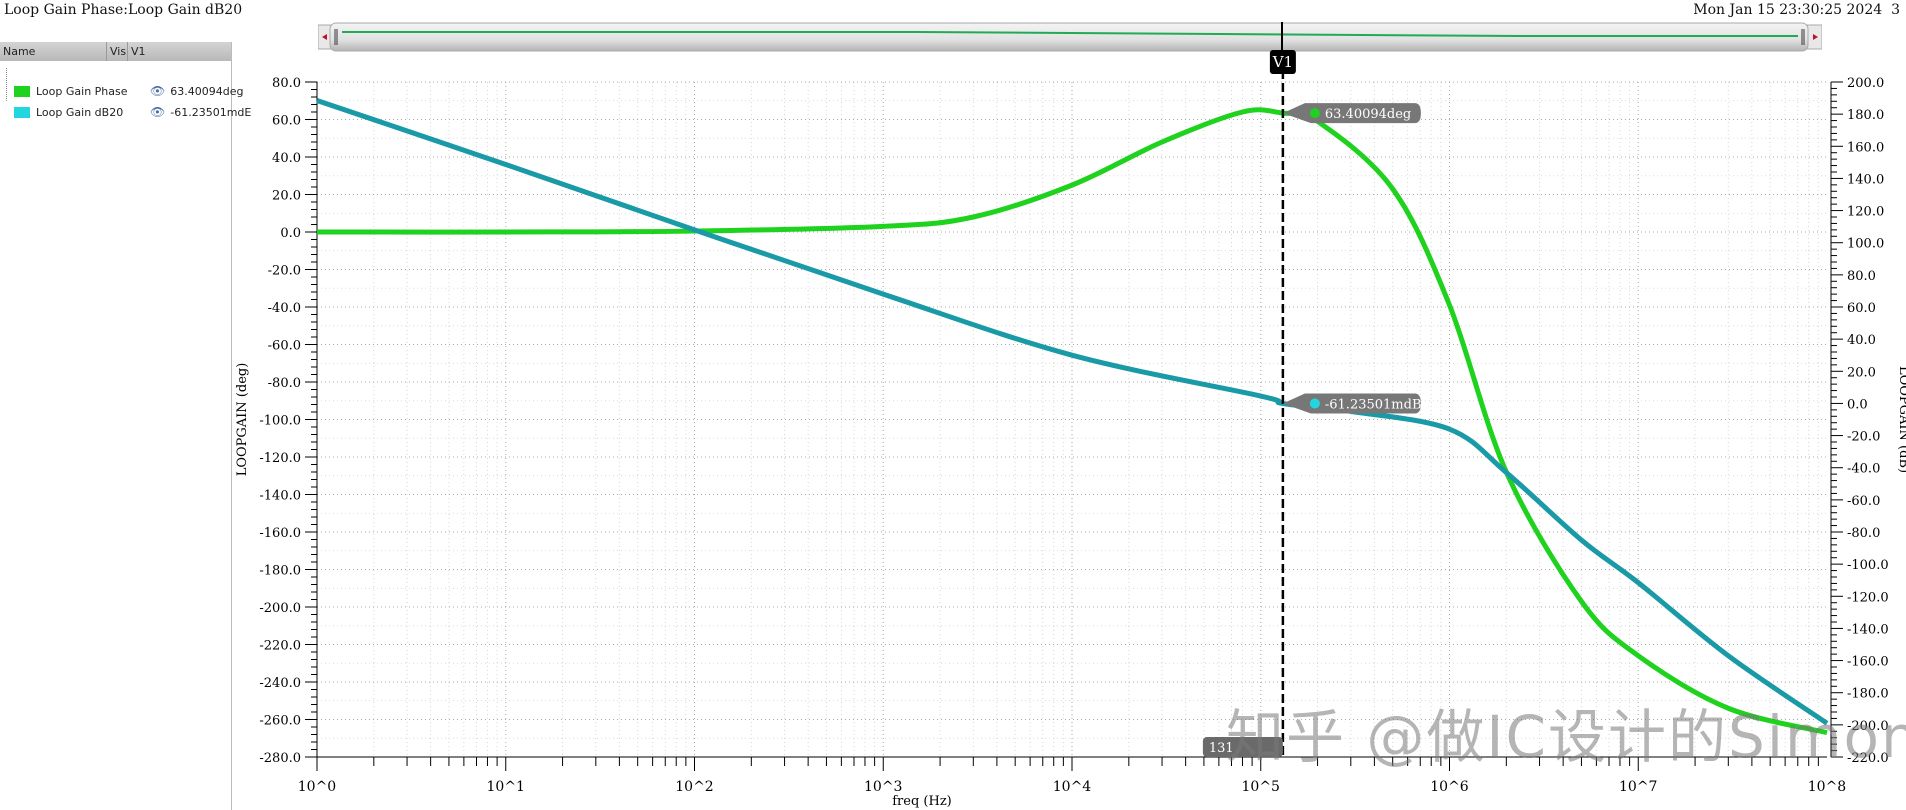 The image size is (1906, 810). I want to click on y-tick-label-left: 20.0, so click(286, 196).